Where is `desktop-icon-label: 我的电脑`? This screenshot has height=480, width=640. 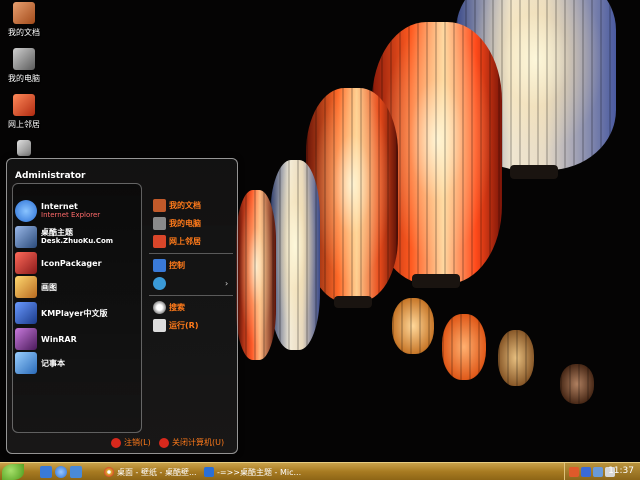
desktop-icon-label: 我的电脑 is located at coordinates (24, 78).